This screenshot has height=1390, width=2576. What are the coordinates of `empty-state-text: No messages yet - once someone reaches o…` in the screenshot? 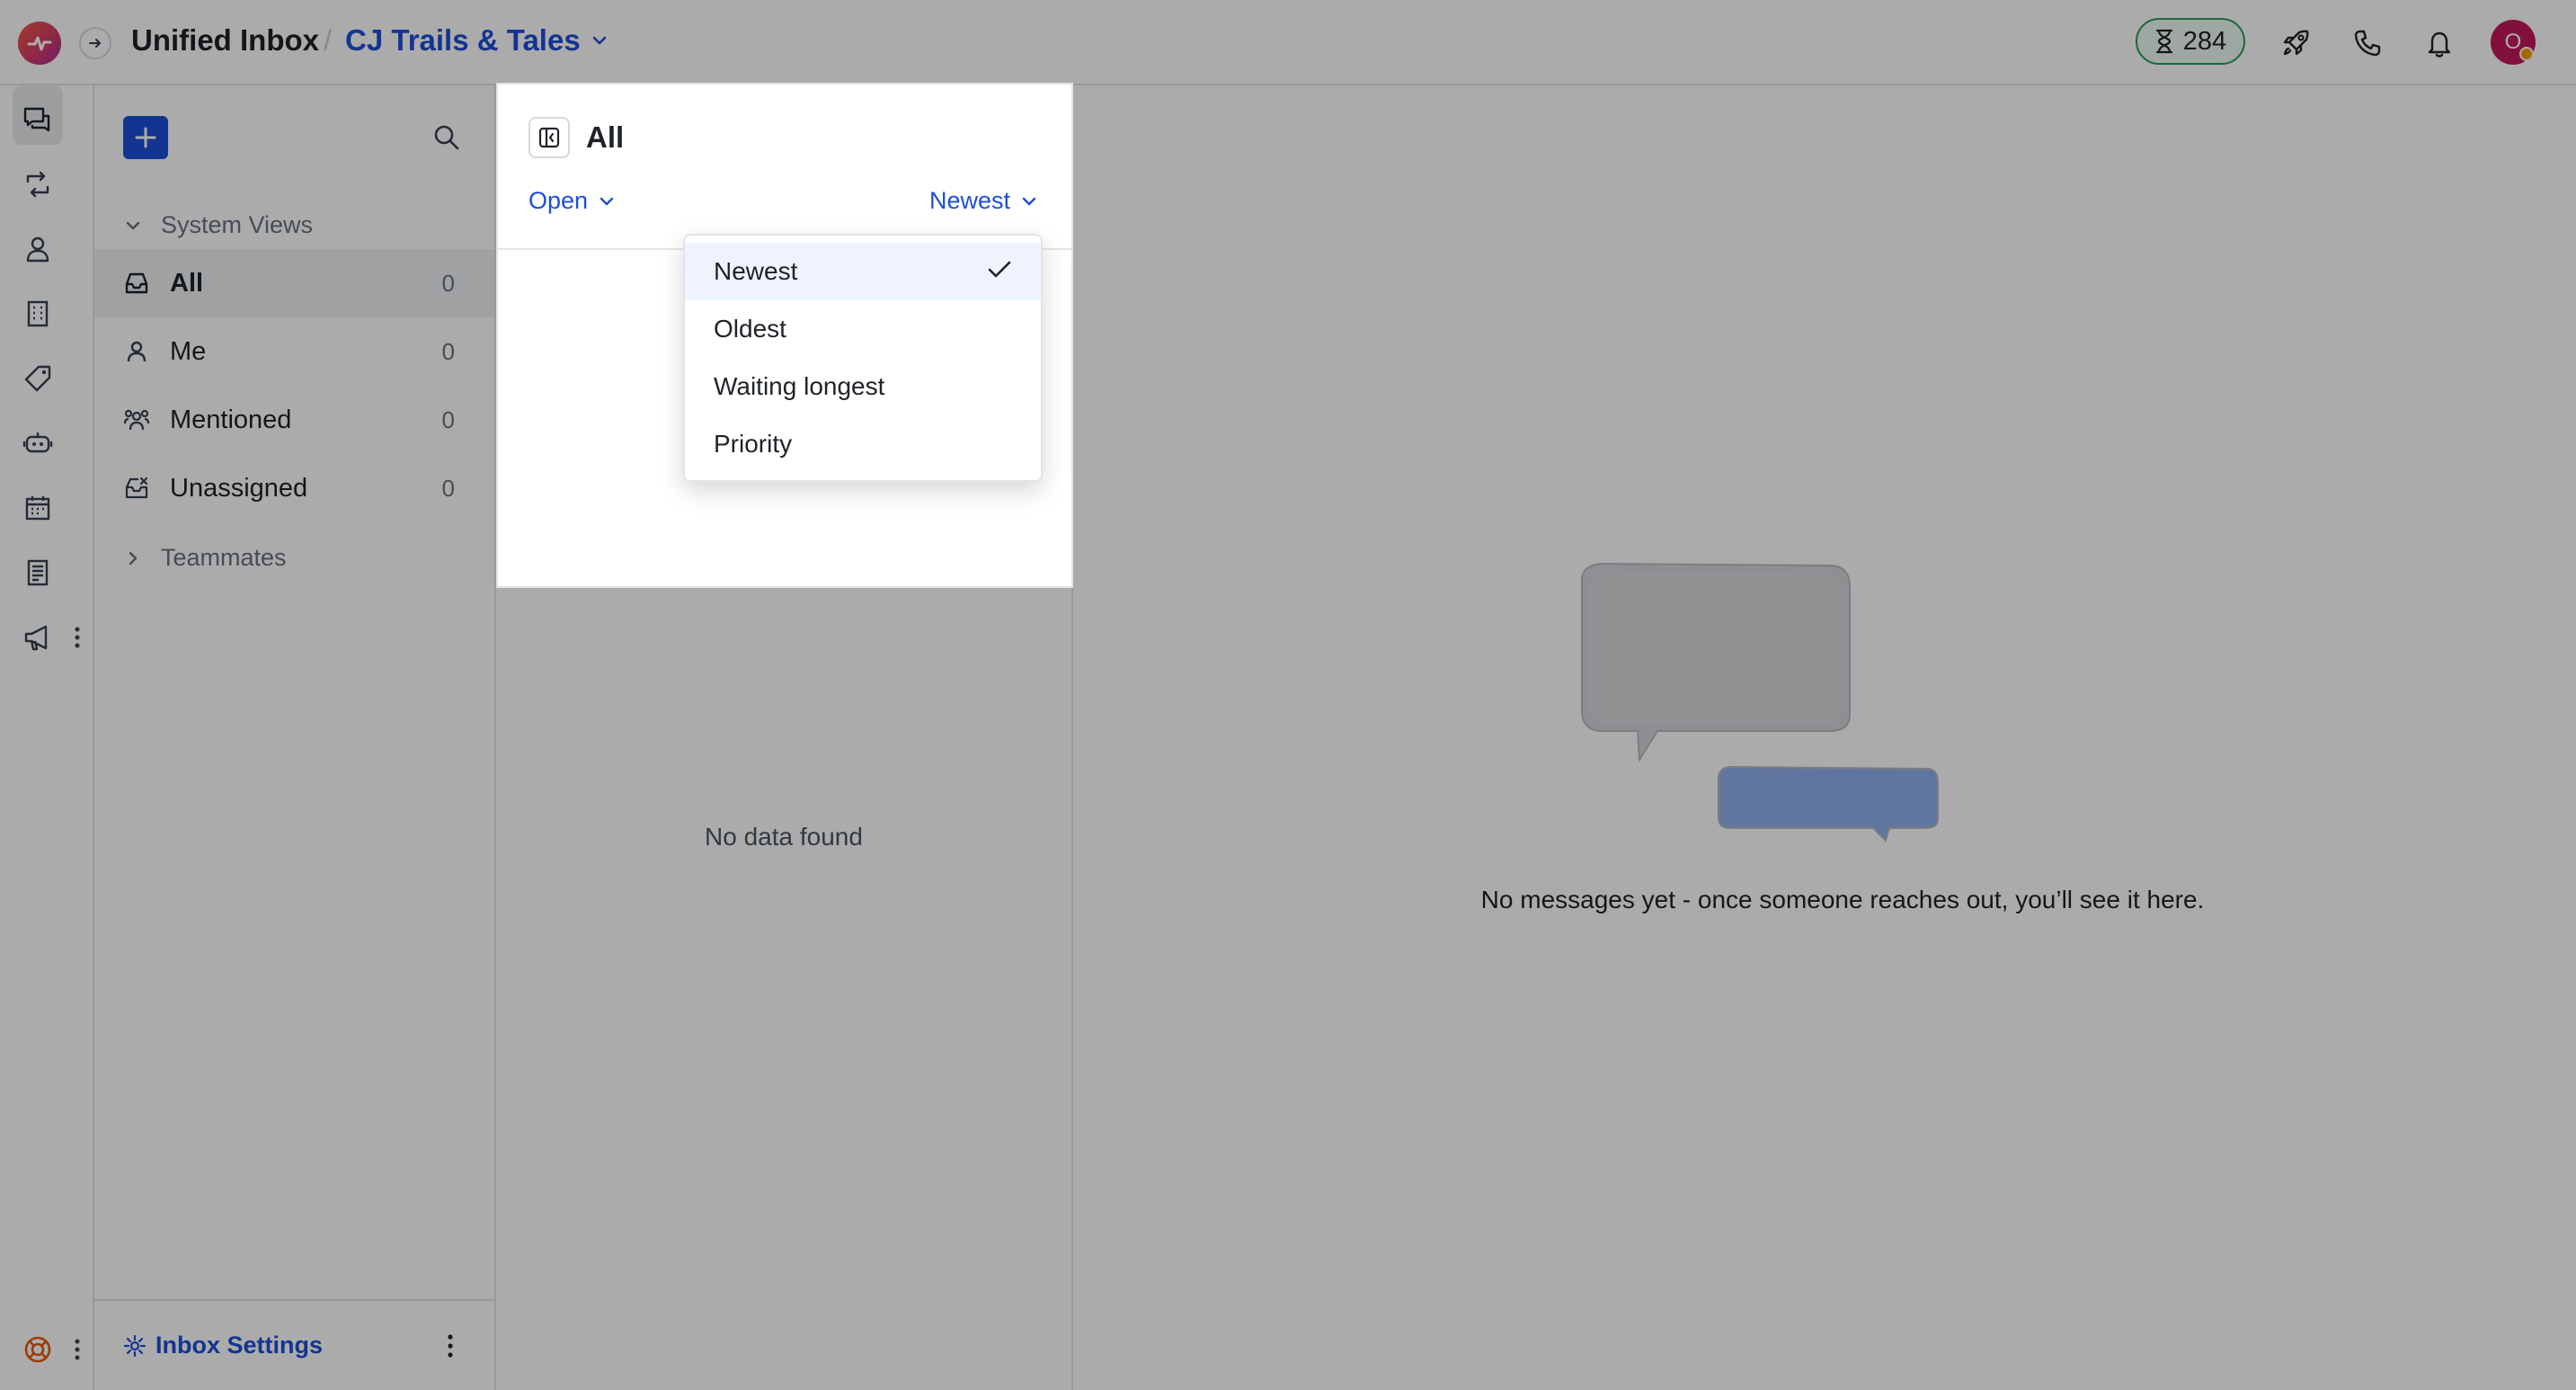 It's located at (1843, 899).